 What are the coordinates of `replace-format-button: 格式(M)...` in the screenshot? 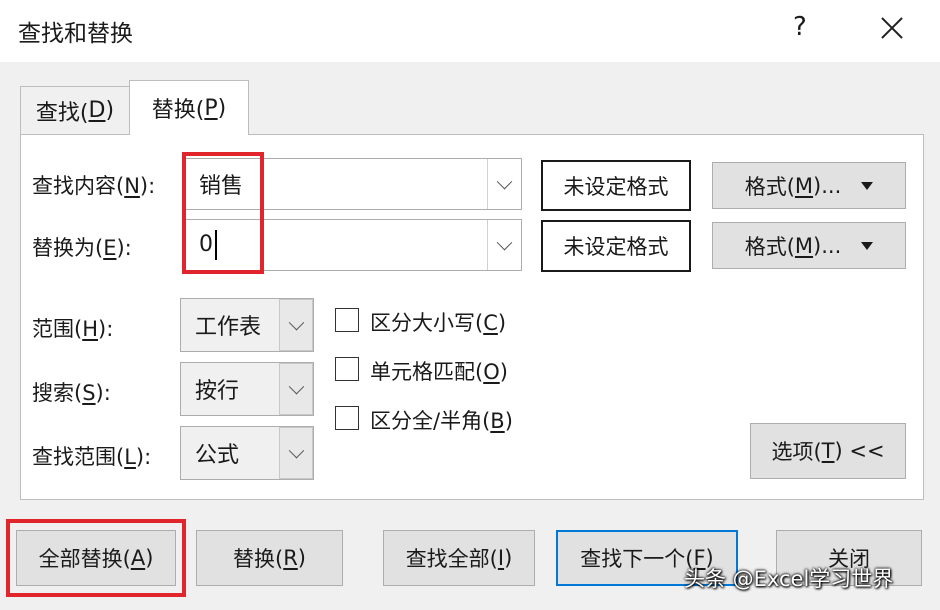 It's located at (809, 245).